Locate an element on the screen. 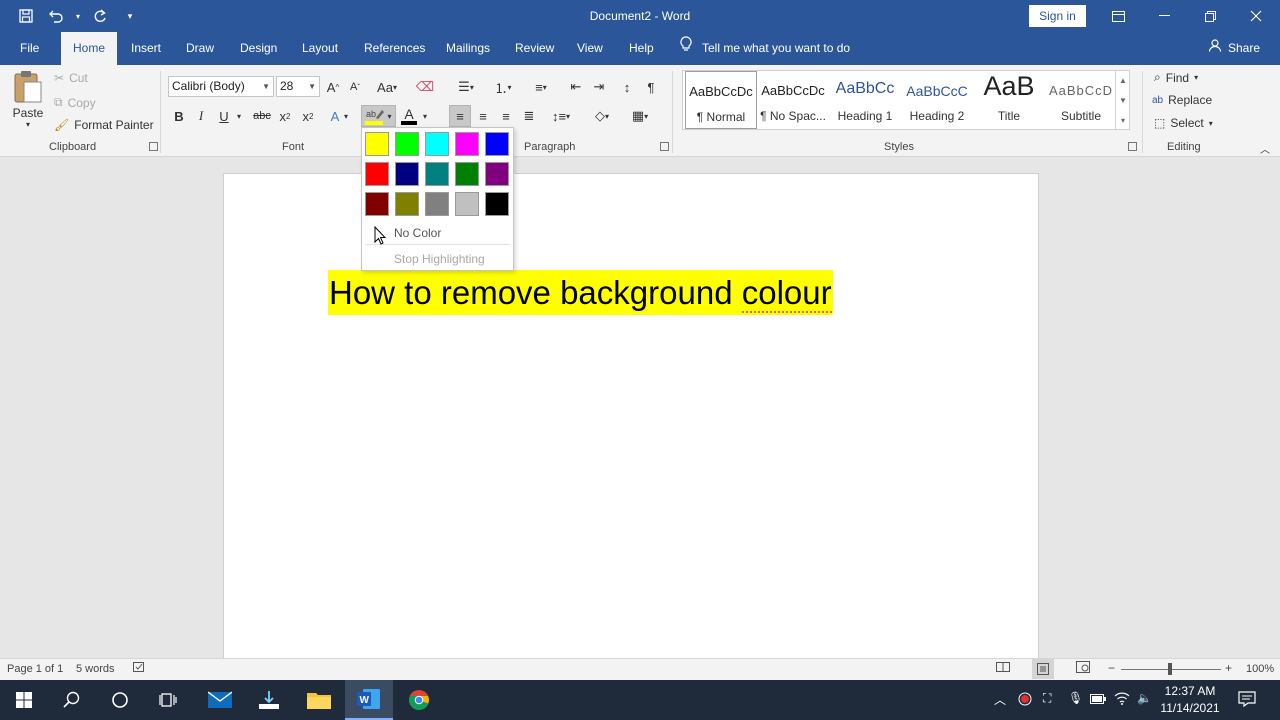  bullets-icon: ☰ ▾ is located at coordinates (466, 87).